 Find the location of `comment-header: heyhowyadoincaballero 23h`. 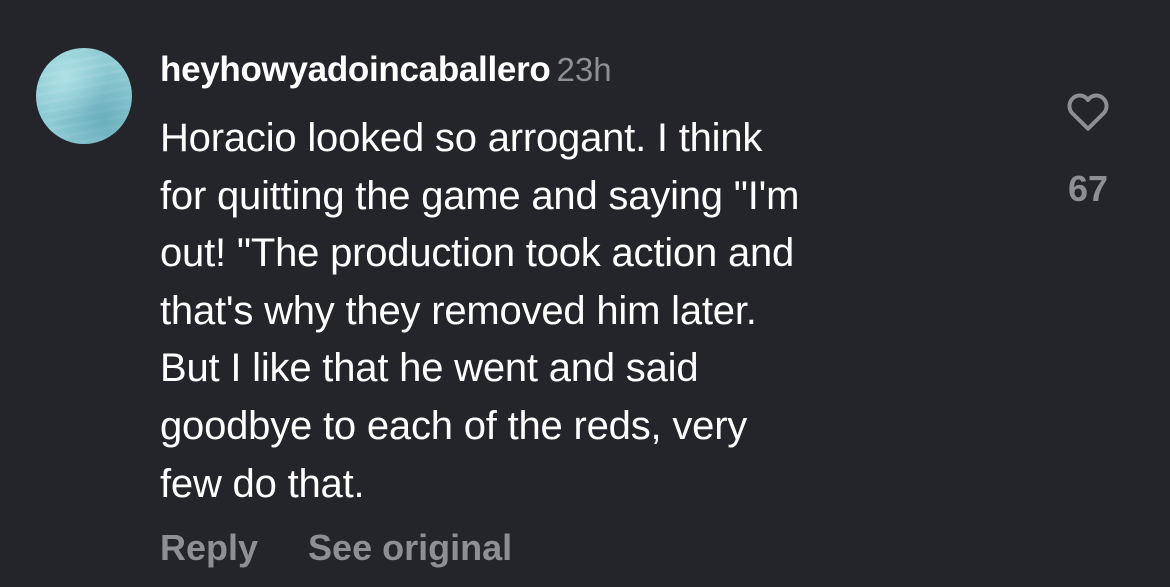

comment-header: heyhowyadoincaballero 23h is located at coordinates (386, 70).